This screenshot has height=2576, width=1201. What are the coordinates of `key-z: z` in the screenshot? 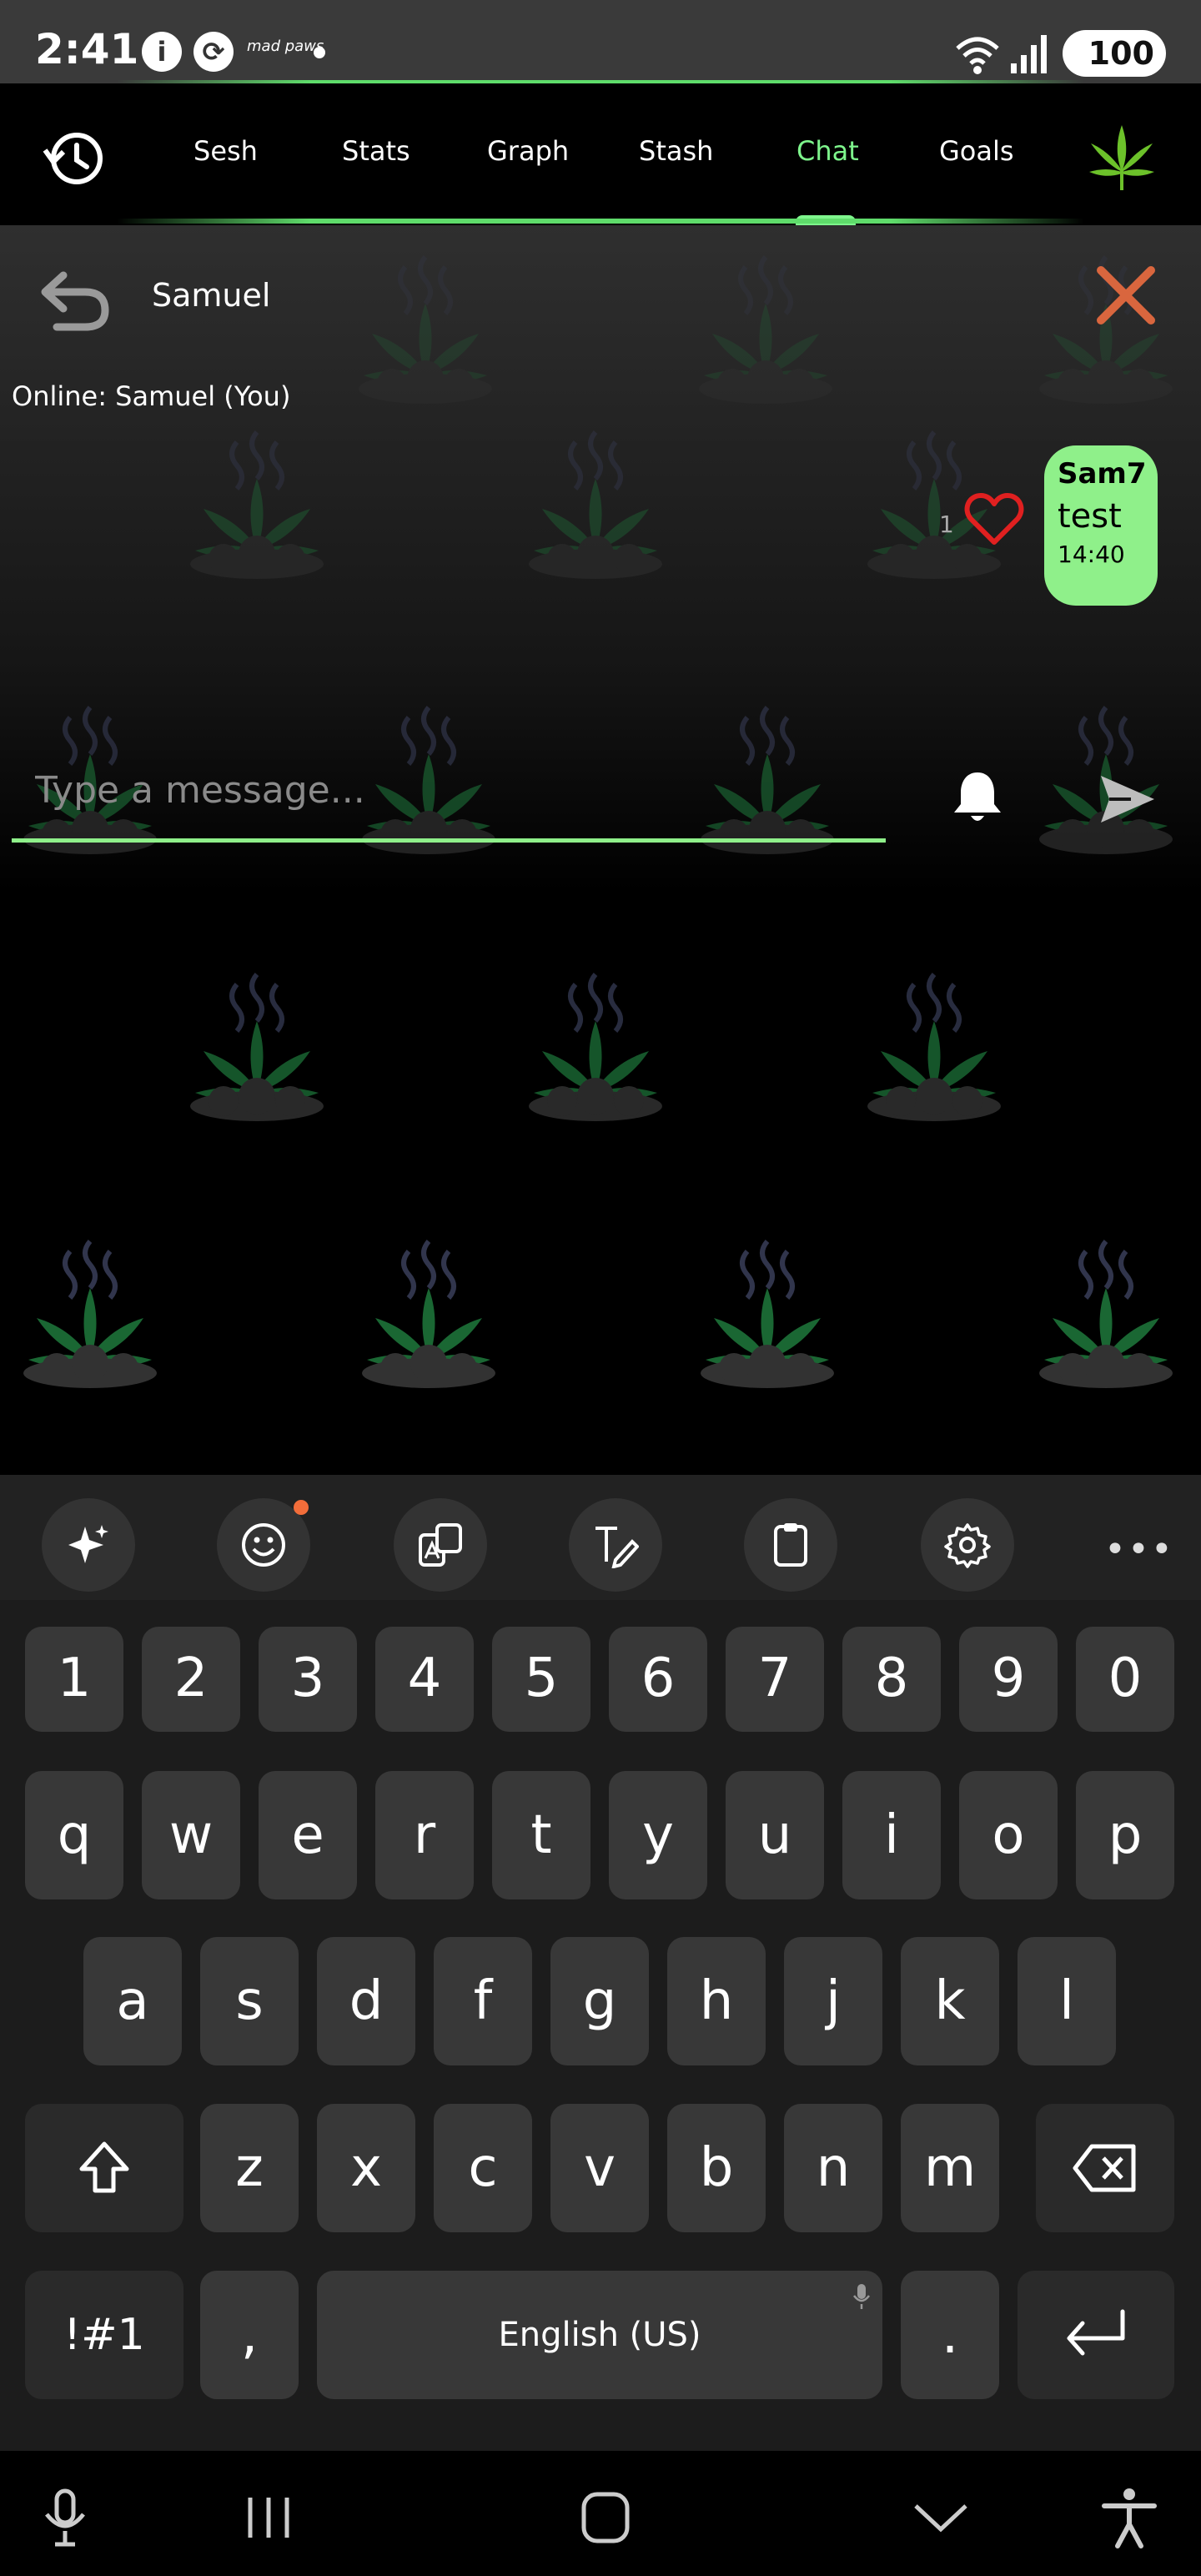 It's located at (250, 2168).